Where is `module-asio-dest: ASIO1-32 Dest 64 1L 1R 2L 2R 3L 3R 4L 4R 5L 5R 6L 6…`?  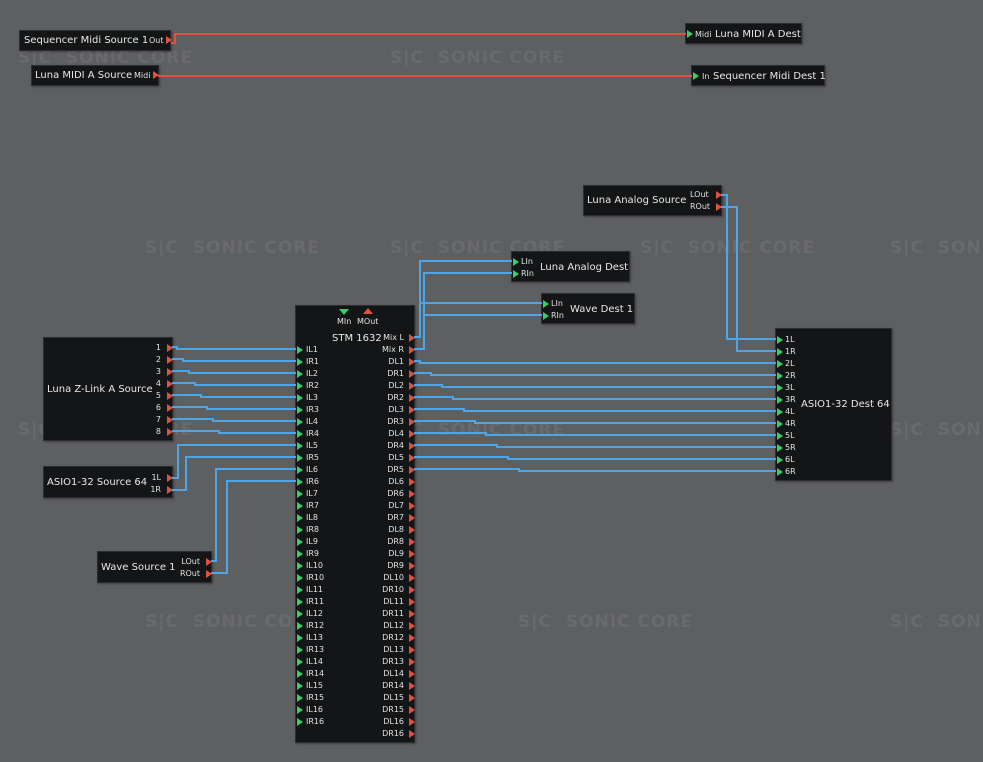 module-asio-dest: ASIO1-32 Dest 64 1L 1R 2L 2R 3L 3R 4L 4R 5L 5R 6L 6… is located at coordinates (833, 404).